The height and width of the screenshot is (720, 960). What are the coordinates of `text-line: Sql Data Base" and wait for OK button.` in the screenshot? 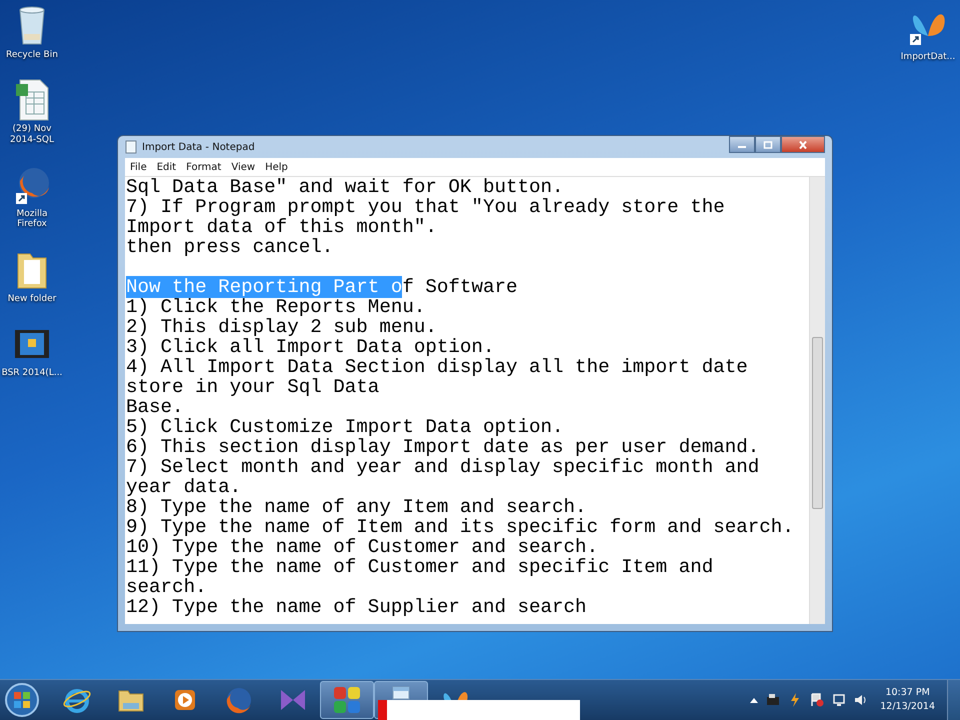 It's located at (345, 187).